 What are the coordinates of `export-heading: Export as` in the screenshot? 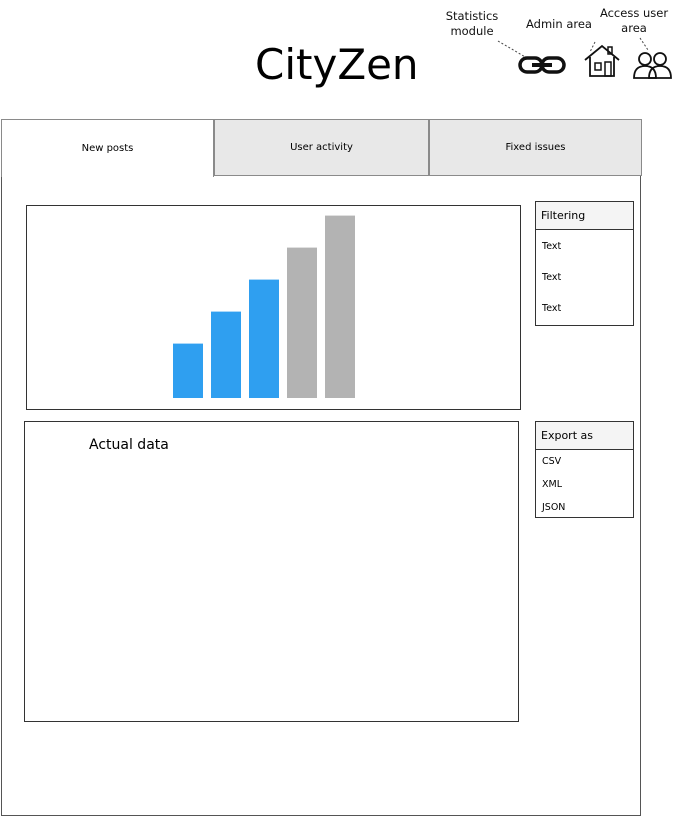 It's located at (584, 436).